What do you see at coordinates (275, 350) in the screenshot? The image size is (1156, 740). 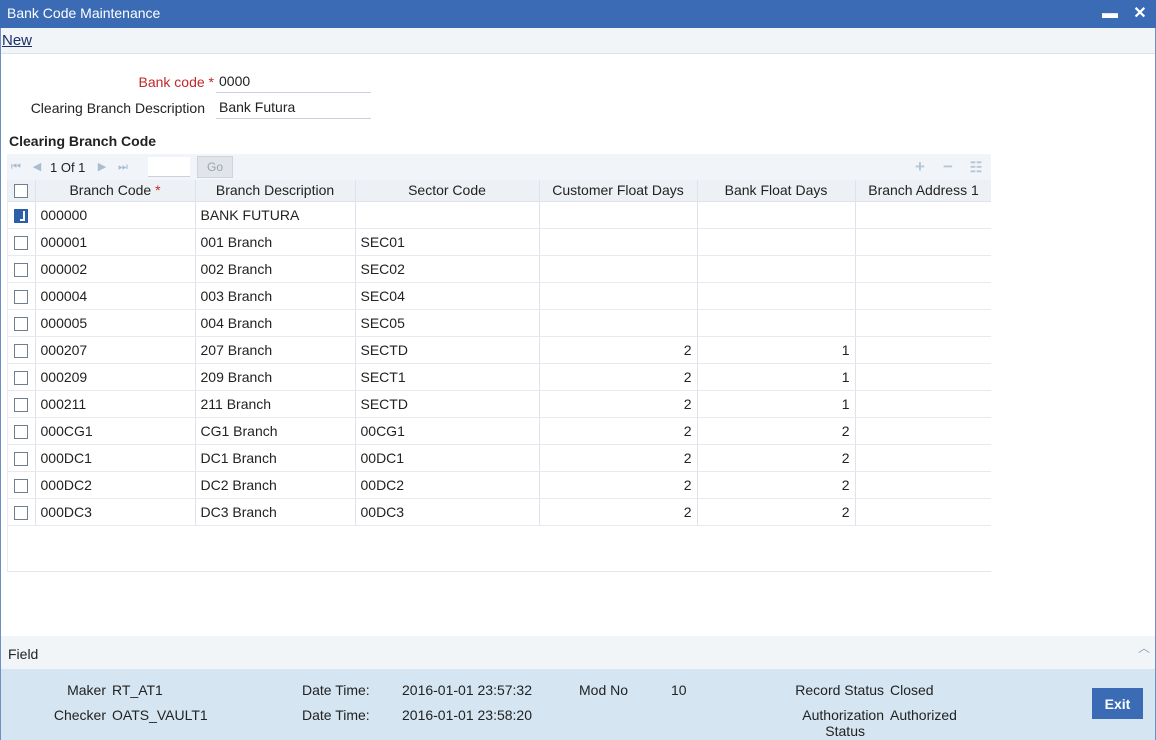 I see `cell-branch-description: 207 Branch` at bounding box center [275, 350].